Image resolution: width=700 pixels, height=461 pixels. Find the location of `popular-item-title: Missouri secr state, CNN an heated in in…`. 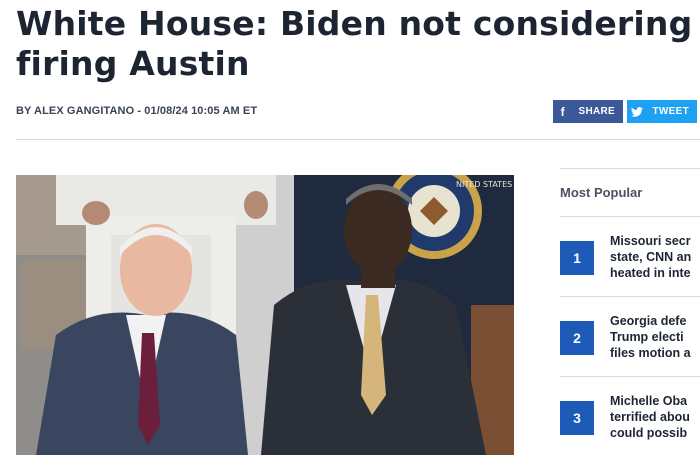

popular-item-title: Missouri secr state, CNN an heated in in… is located at coordinates (655, 257).